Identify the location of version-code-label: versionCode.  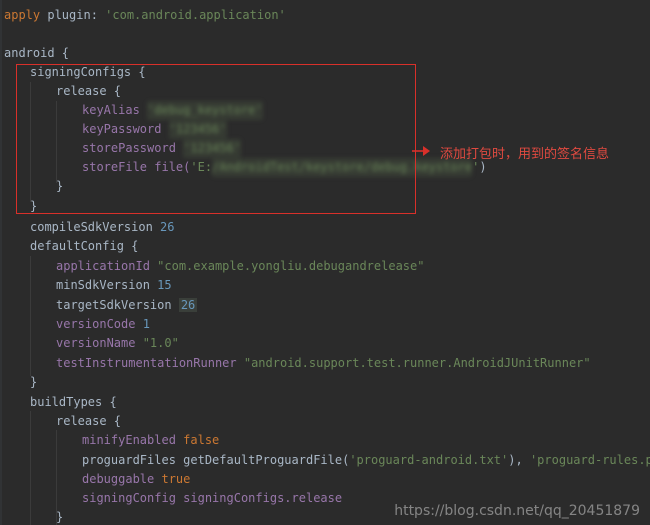
(99, 324).